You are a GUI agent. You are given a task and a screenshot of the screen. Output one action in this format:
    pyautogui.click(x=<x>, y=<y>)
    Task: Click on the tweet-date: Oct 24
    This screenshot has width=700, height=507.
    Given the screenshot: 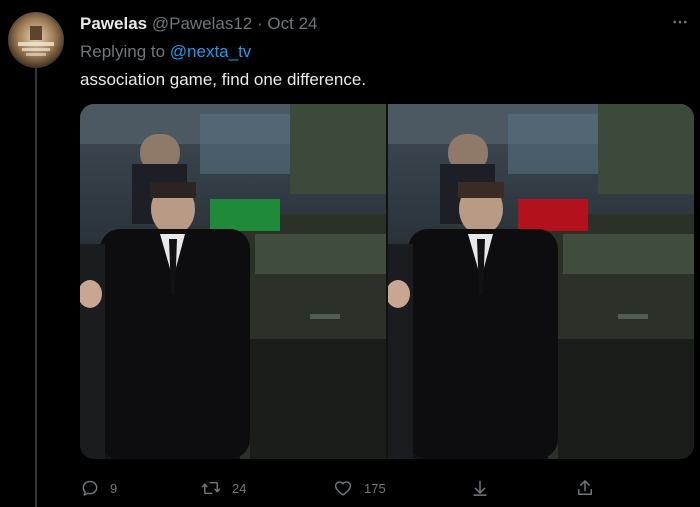 What is the action you would take?
    pyautogui.click(x=292, y=23)
    